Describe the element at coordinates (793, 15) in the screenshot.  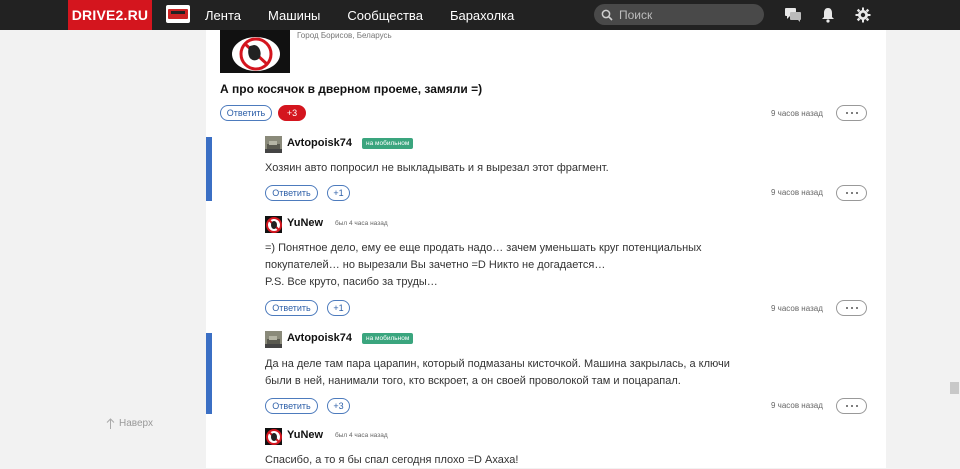
I see `chat-icon` at that location.